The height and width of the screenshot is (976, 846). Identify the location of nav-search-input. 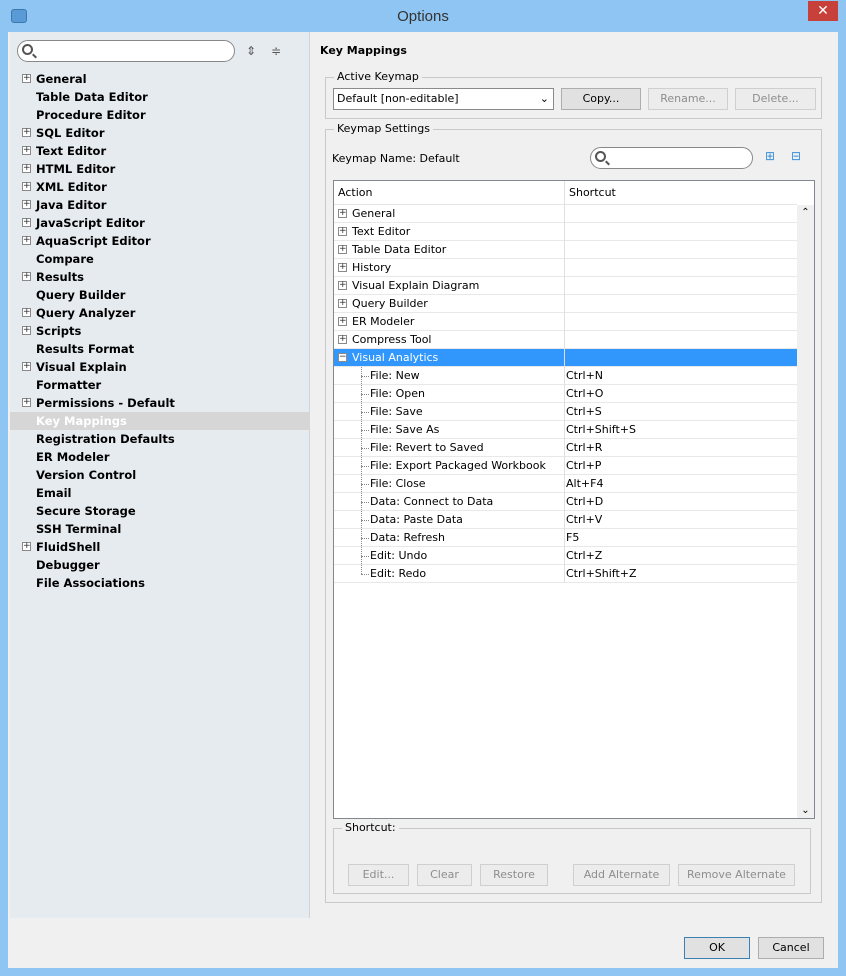
(126, 51).